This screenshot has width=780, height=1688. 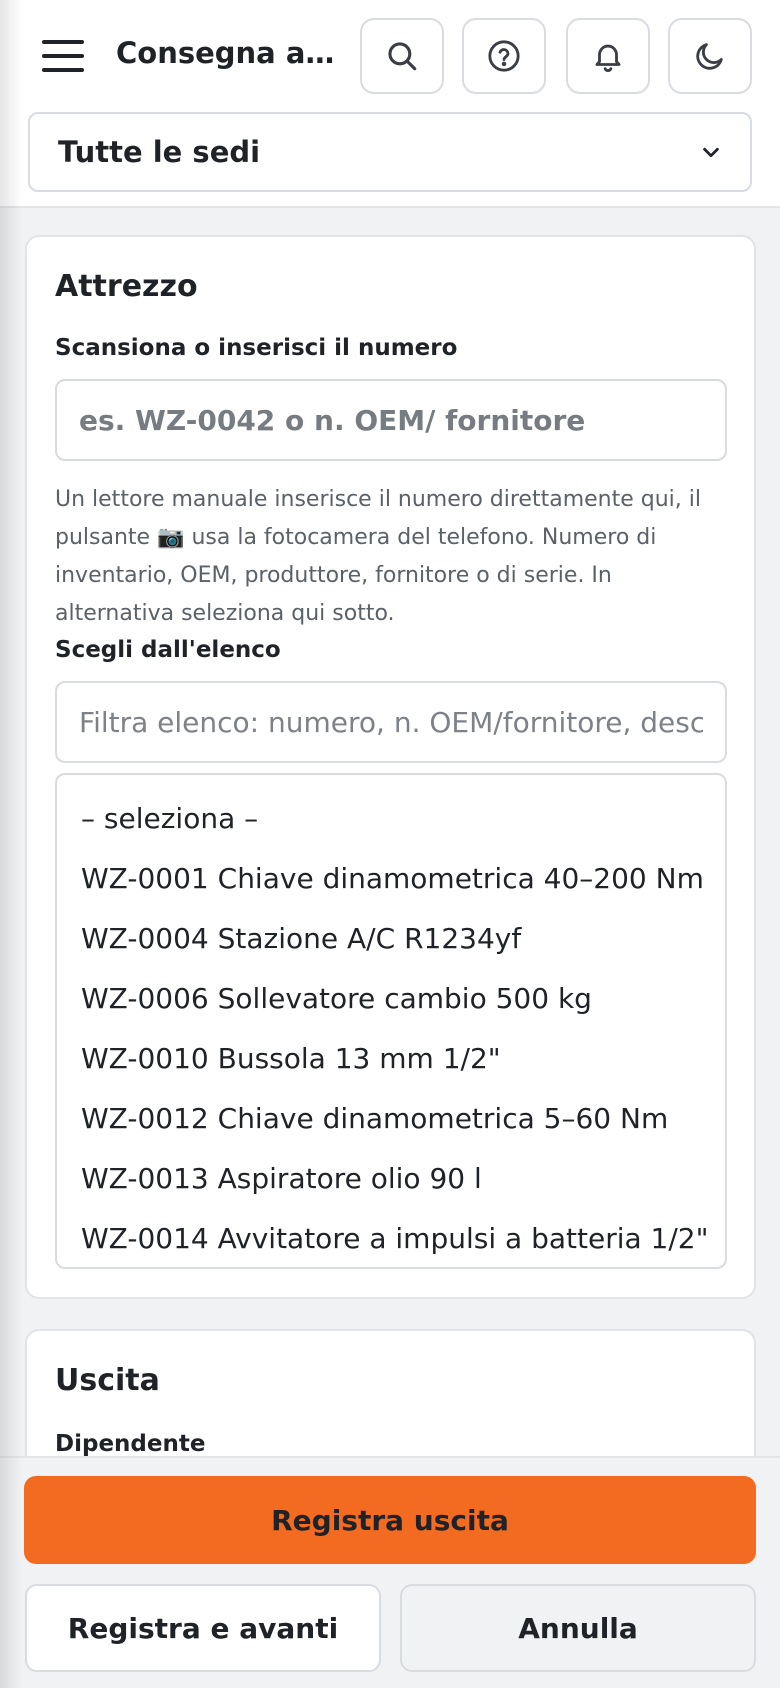 What do you see at coordinates (63, 56) in the screenshot?
I see `hamburger-icon` at bounding box center [63, 56].